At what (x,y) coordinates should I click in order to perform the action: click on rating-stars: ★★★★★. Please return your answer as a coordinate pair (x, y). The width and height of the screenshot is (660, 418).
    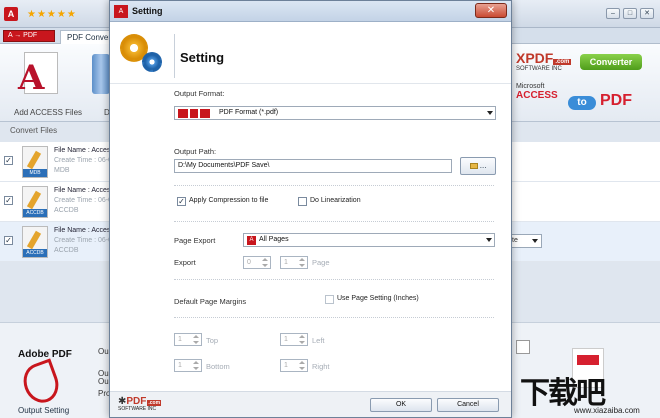
    Looking at the image, I should click on (52, 14).